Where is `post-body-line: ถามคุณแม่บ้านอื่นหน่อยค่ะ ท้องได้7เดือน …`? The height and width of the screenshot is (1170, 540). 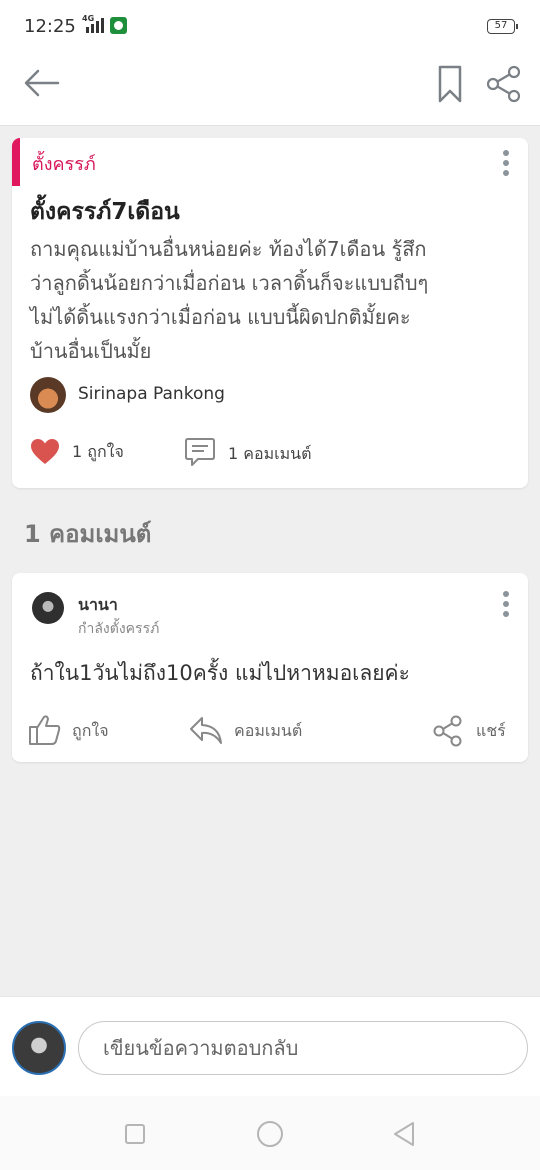
post-body-line: ถามคุณแม่บ้านอื่นหน่อยค่ะ ท้องได้7เดือน … is located at coordinates (228, 249).